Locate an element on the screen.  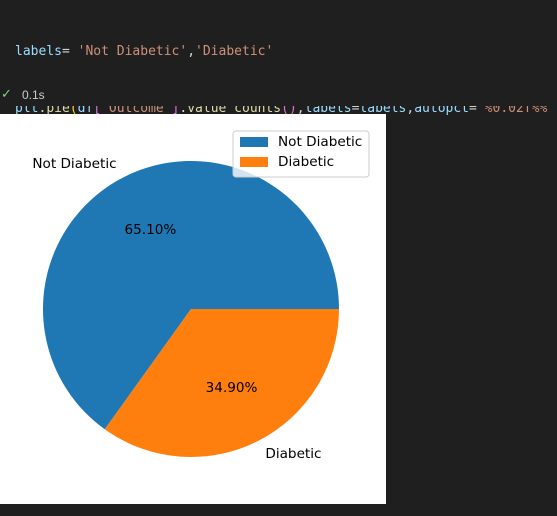
execution-time: 0.1s is located at coordinates (33, 95).